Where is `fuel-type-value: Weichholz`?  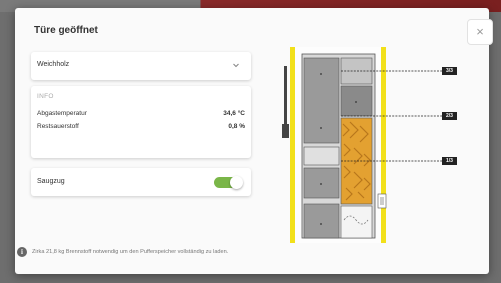
fuel-type-value: Weichholz is located at coordinates (53, 64).